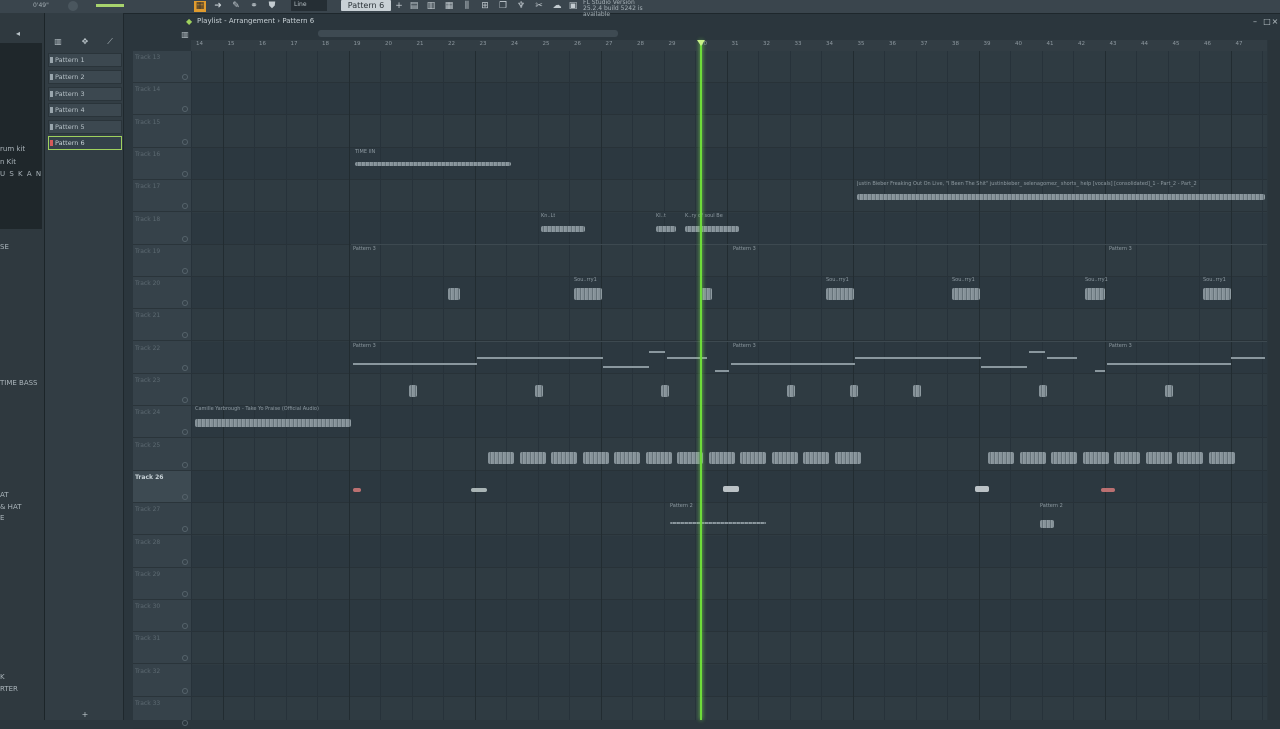  I want to click on browser-item: E, so click(2, 518).